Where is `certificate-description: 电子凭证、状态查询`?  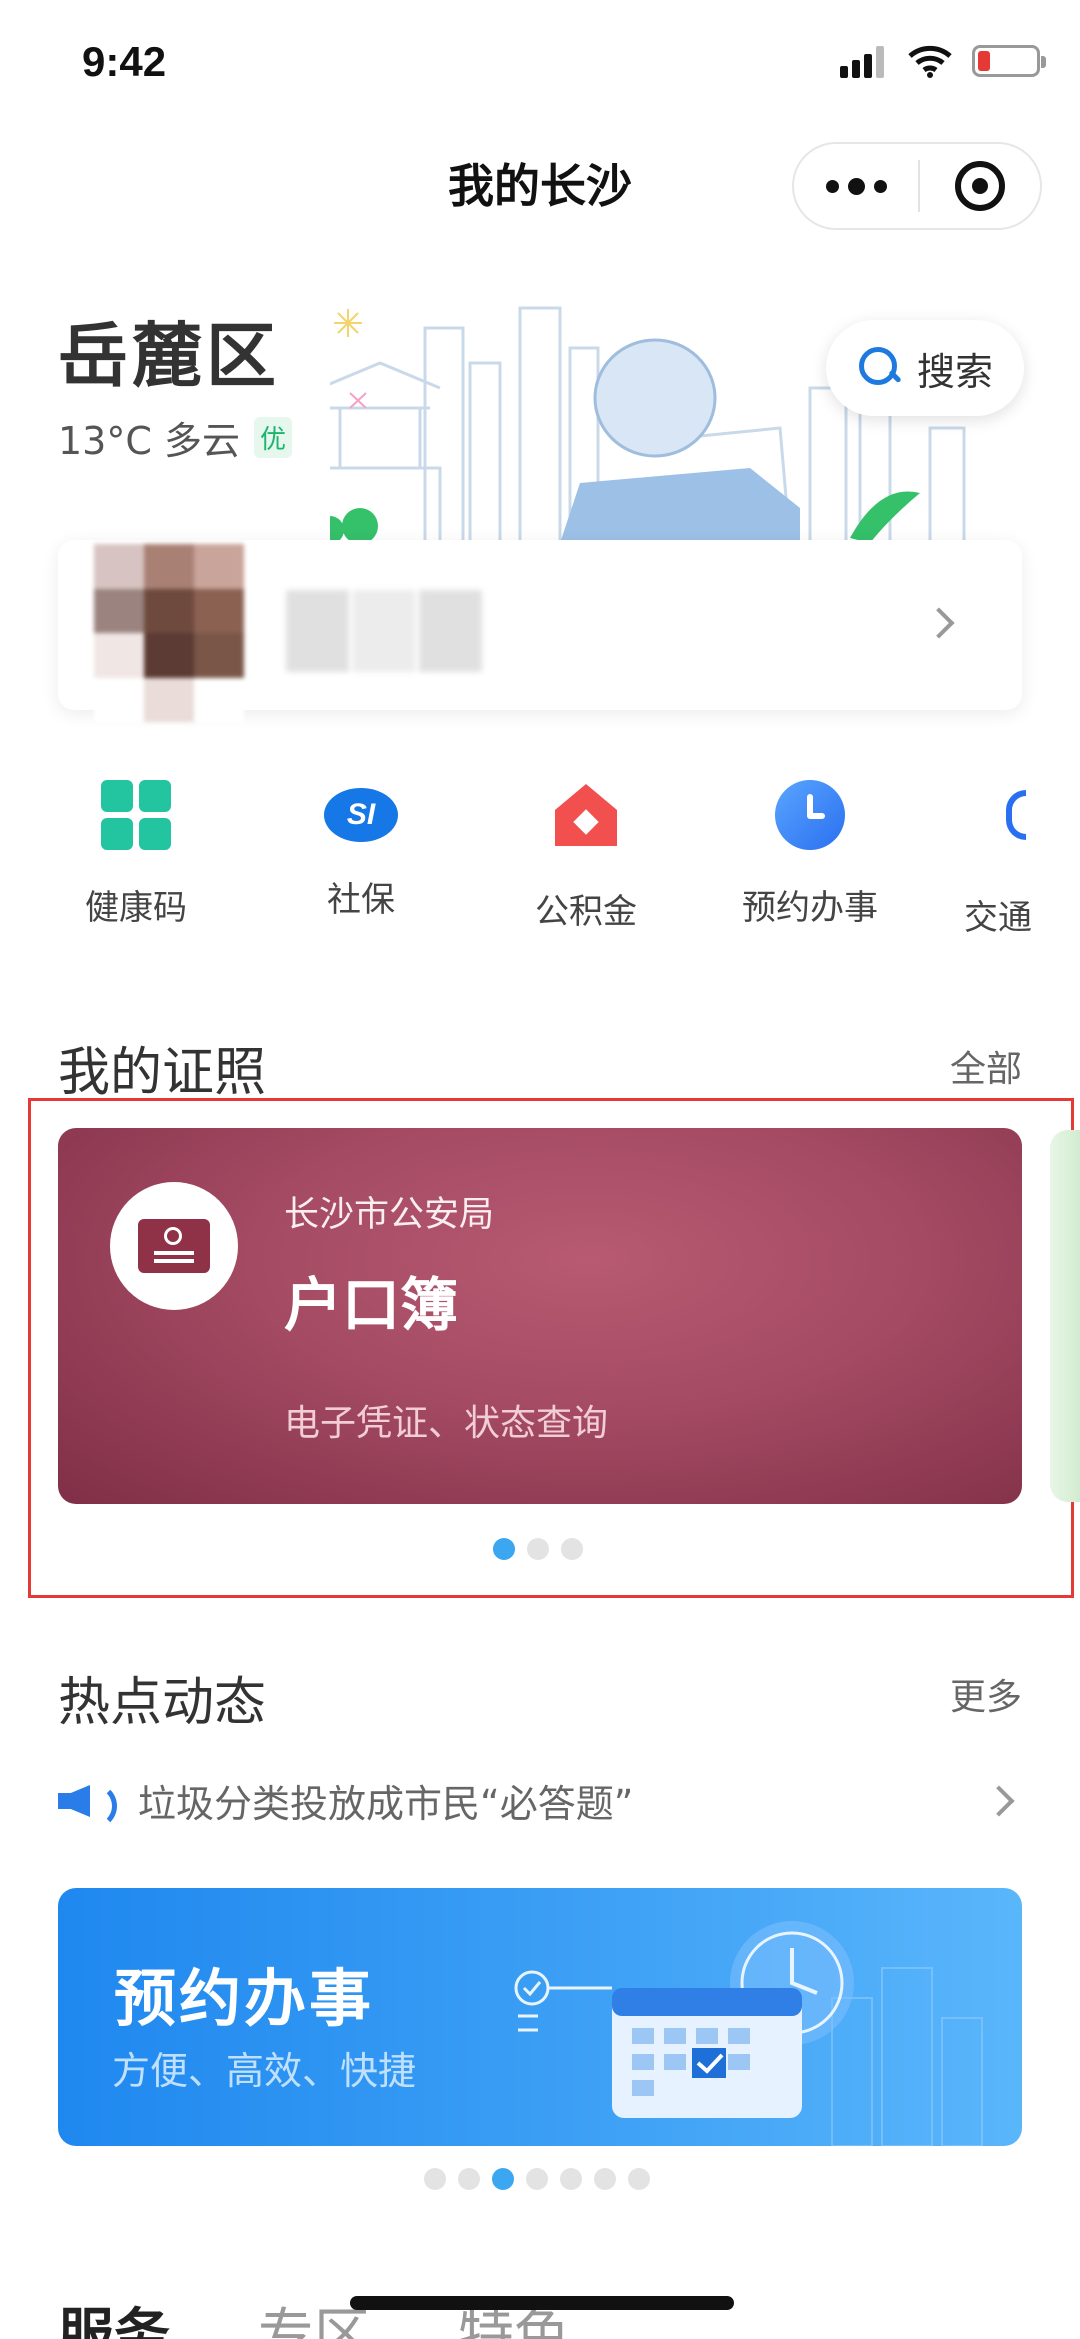
certificate-description: 电子凭证、状态查询 is located at coordinates (446, 1423).